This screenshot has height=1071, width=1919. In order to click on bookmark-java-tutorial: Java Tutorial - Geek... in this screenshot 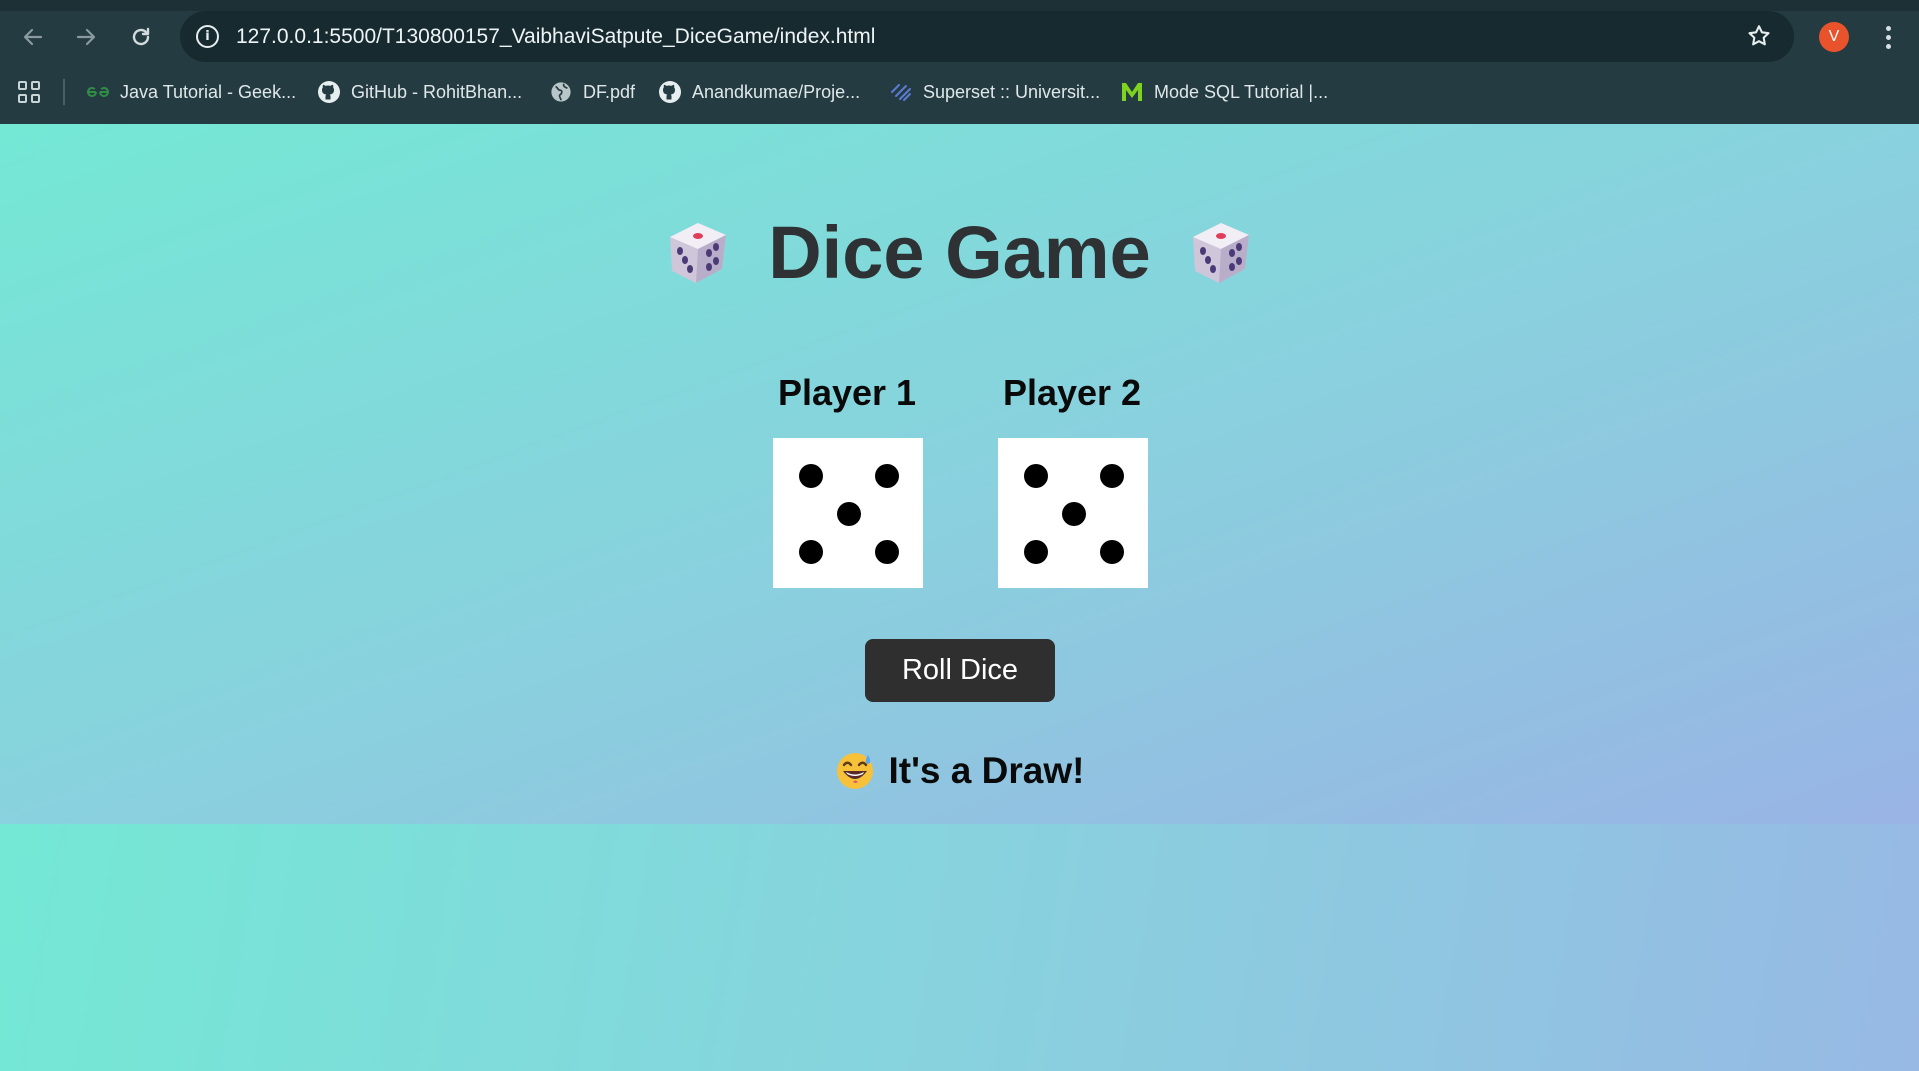, I will do `click(191, 92)`.